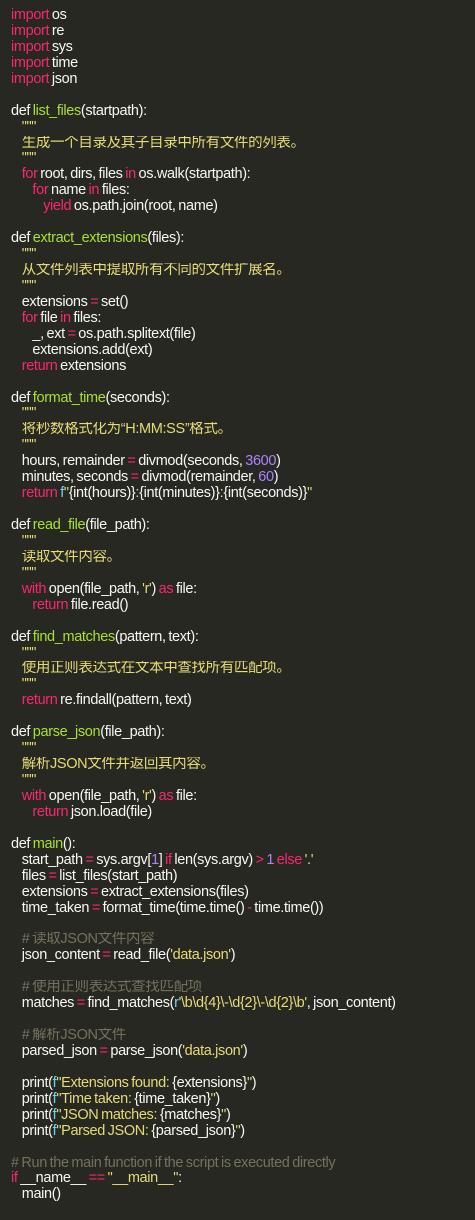 Image resolution: width=475 pixels, height=1220 pixels. What do you see at coordinates (132, 733) in the screenshot?
I see `code-token-tx: (file_path):` at bounding box center [132, 733].